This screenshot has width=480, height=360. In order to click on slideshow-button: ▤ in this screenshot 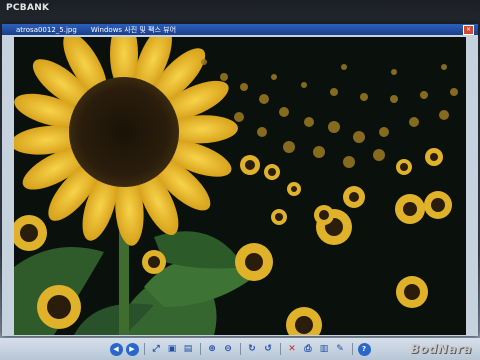, I will do `click(188, 349)`.